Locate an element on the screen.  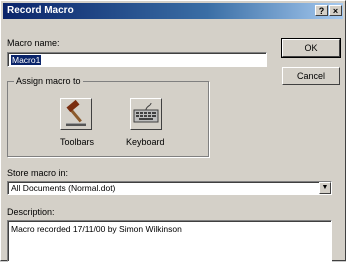
toolbars-button is located at coordinates (76, 114).